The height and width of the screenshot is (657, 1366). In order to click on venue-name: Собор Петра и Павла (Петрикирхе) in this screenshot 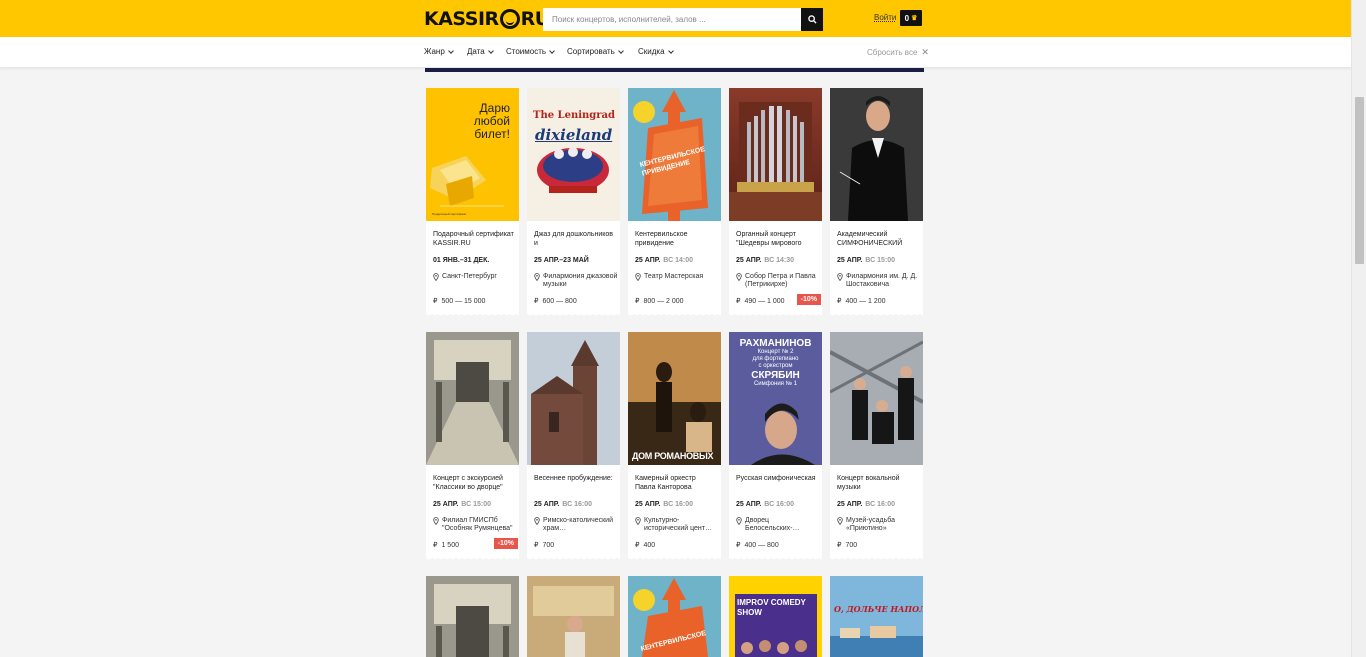, I will do `click(780, 280)`.